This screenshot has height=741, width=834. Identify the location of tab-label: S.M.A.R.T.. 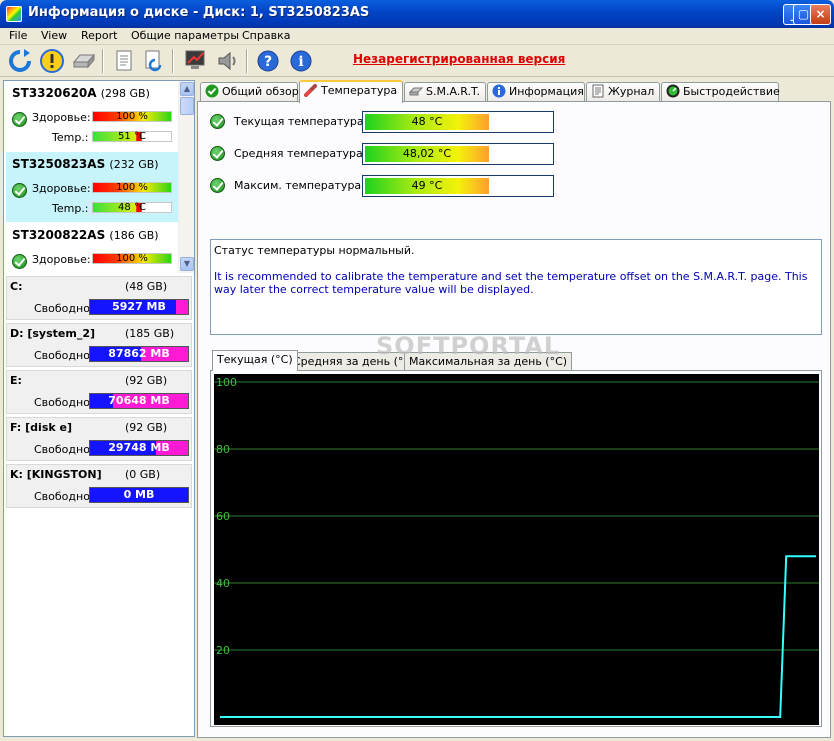
(453, 91).